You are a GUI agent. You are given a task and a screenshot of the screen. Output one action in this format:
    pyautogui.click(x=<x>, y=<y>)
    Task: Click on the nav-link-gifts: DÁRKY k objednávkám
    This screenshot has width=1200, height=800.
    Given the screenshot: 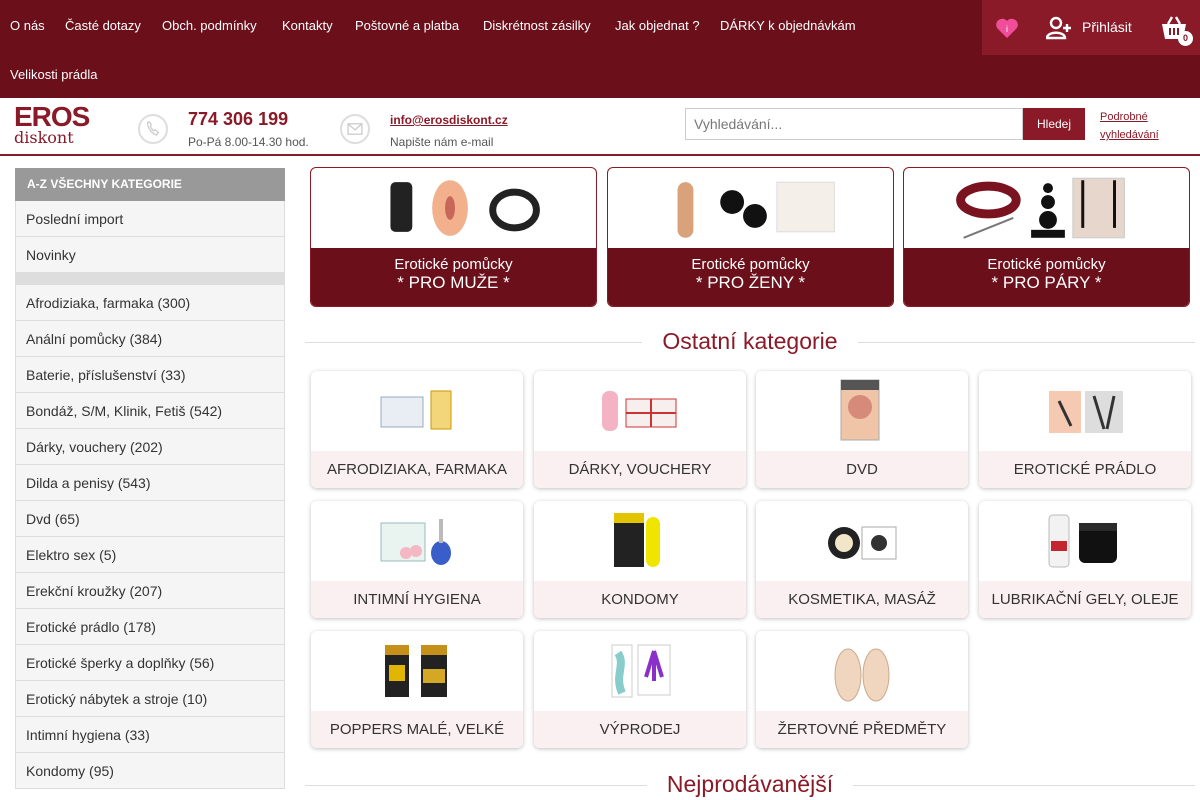 What is the action you would take?
    pyautogui.click(x=788, y=25)
    